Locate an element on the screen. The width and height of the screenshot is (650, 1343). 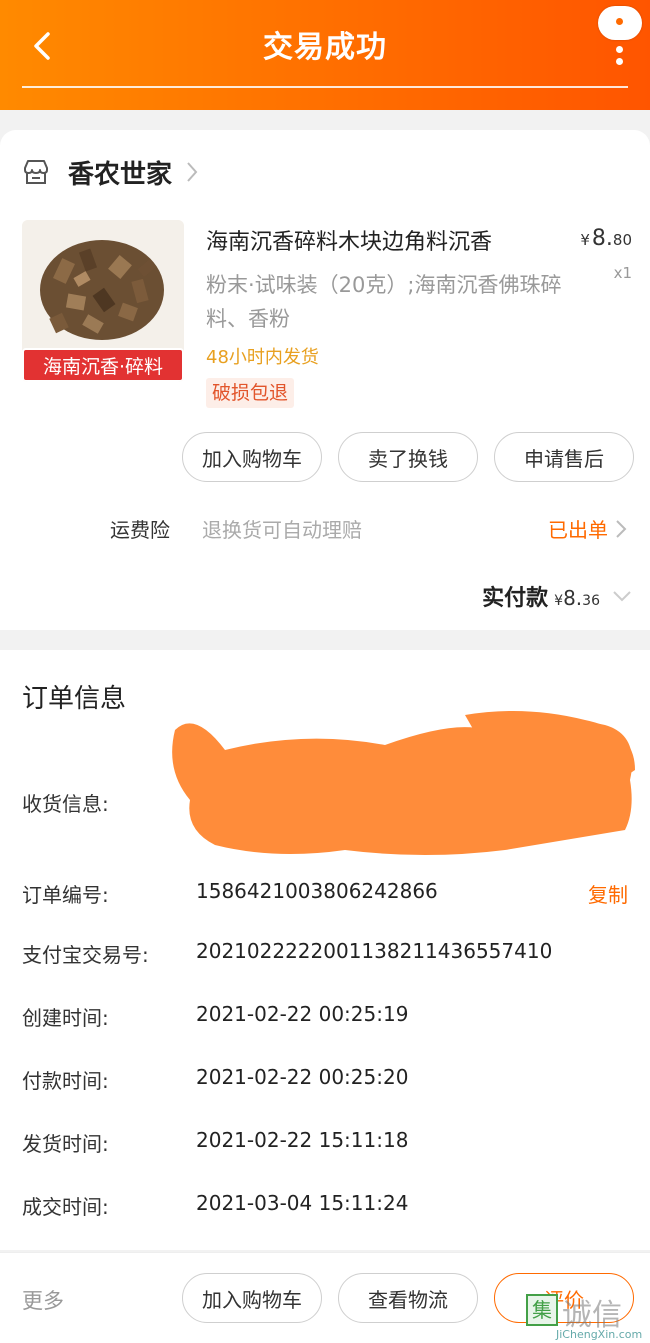
paid-time-value: 2021-02-22 00:25:20 is located at coordinates (302, 1077).